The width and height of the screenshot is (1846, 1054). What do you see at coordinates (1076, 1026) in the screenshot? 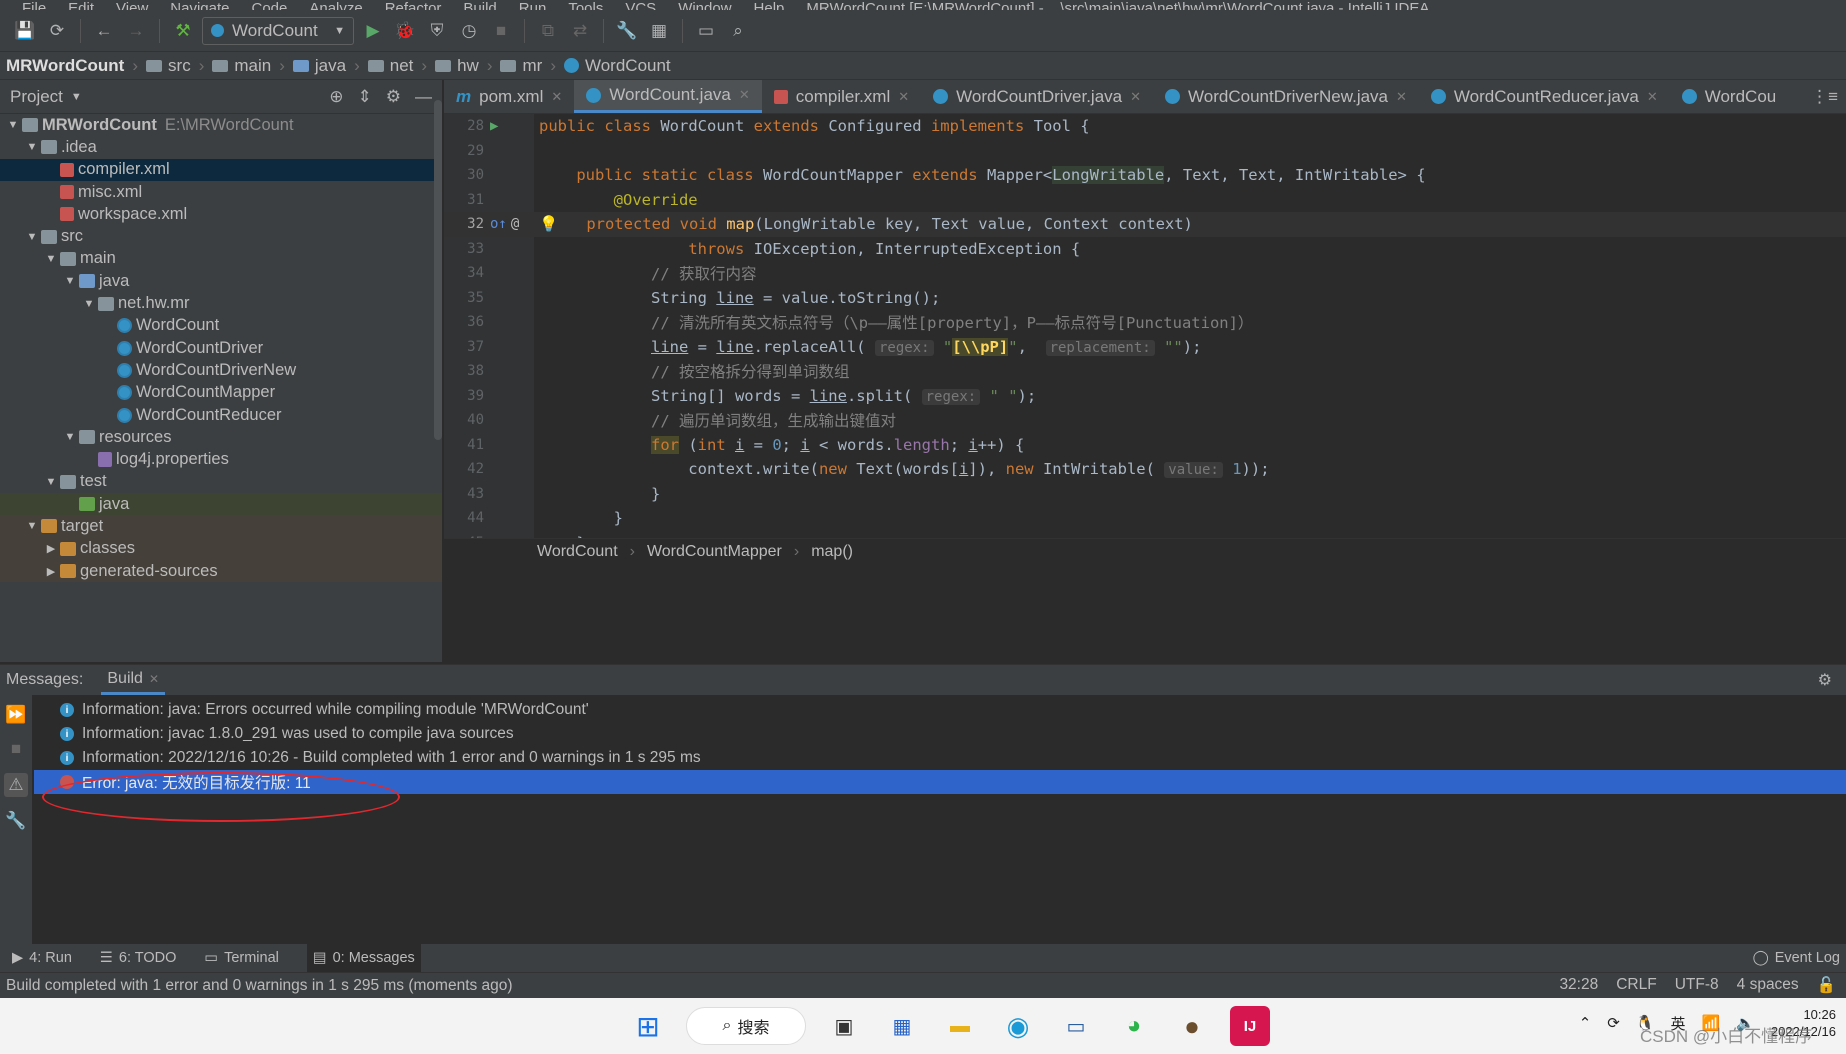
I see `remote-desktop-icon: ▭` at bounding box center [1076, 1026].